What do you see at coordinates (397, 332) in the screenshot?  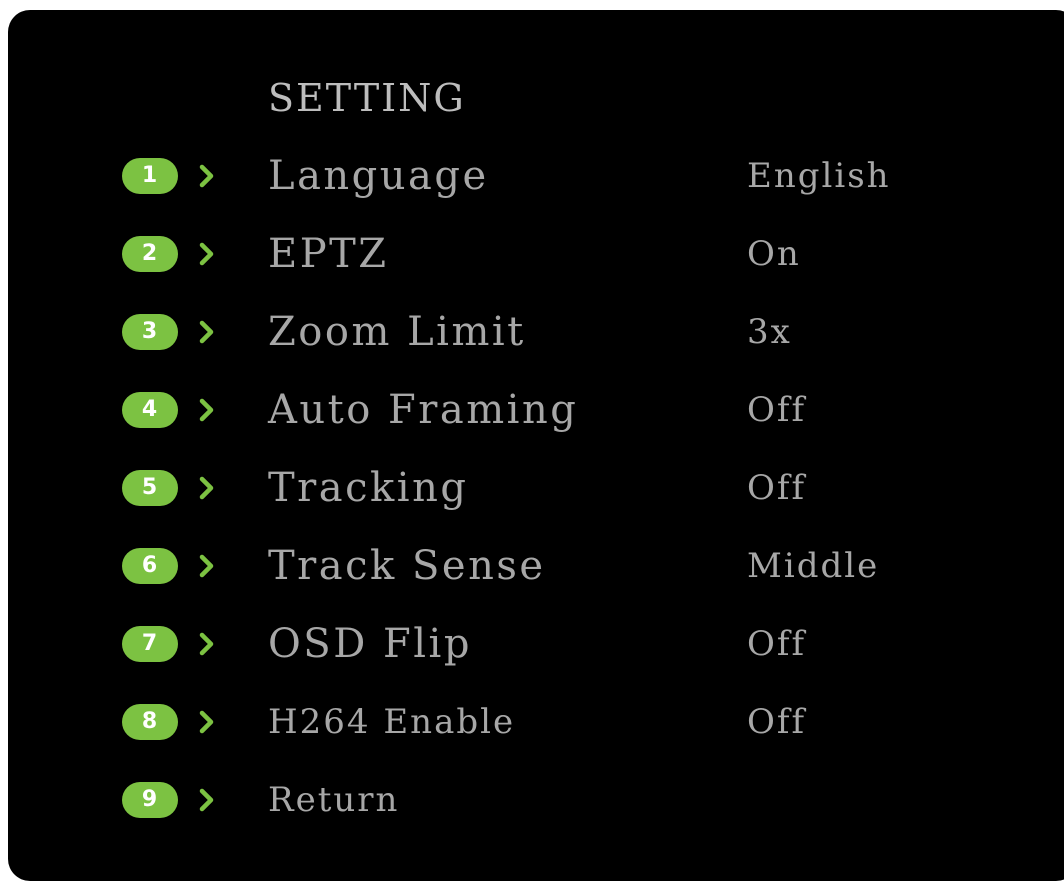 I see `item-label: Zoom Limit` at bounding box center [397, 332].